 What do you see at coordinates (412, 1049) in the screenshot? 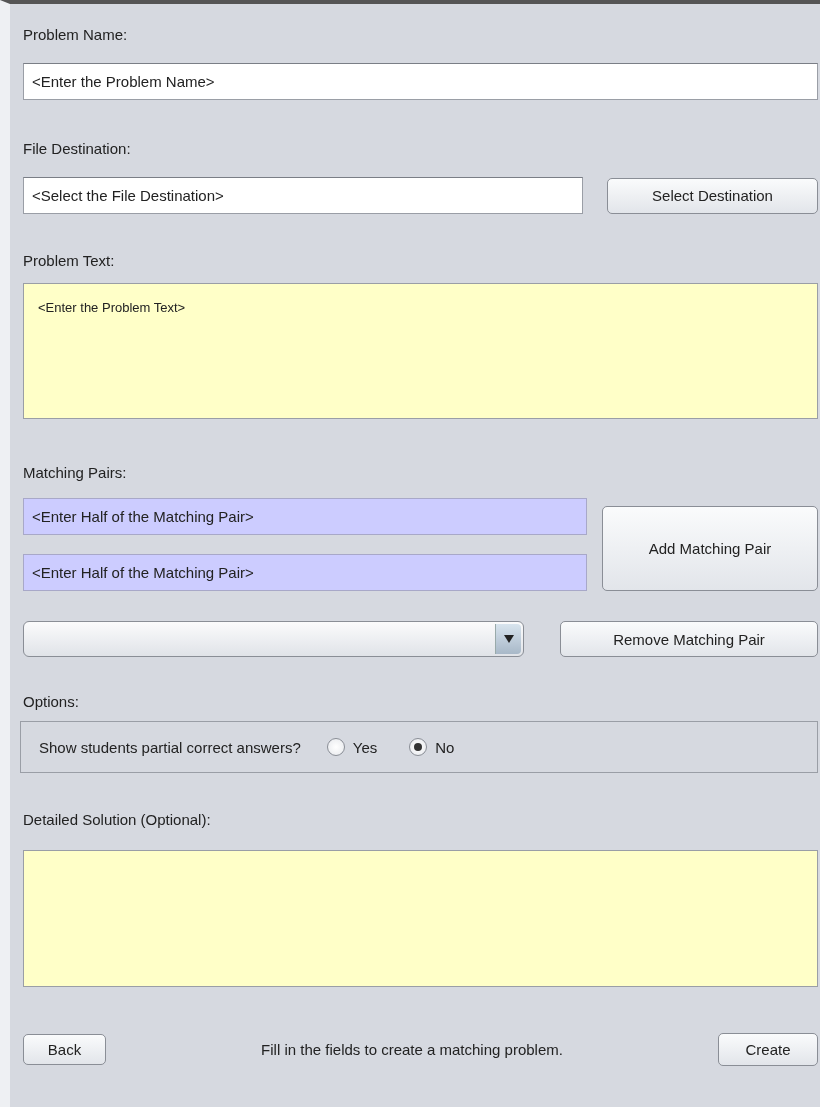
I see `status-text: Fill in the fields to create a matching problem.` at bounding box center [412, 1049].